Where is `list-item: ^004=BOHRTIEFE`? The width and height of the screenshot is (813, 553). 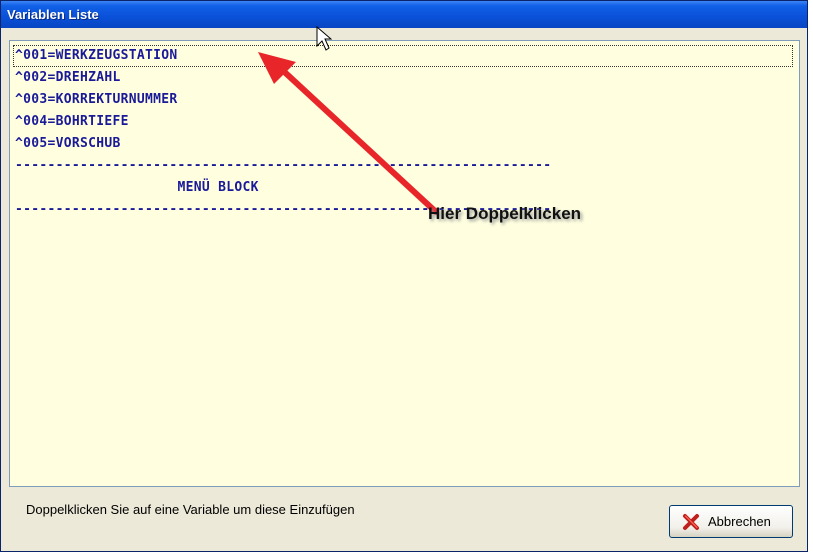
list-item: ^004=BOHRTIEFE is located at coordinates (403, 122).